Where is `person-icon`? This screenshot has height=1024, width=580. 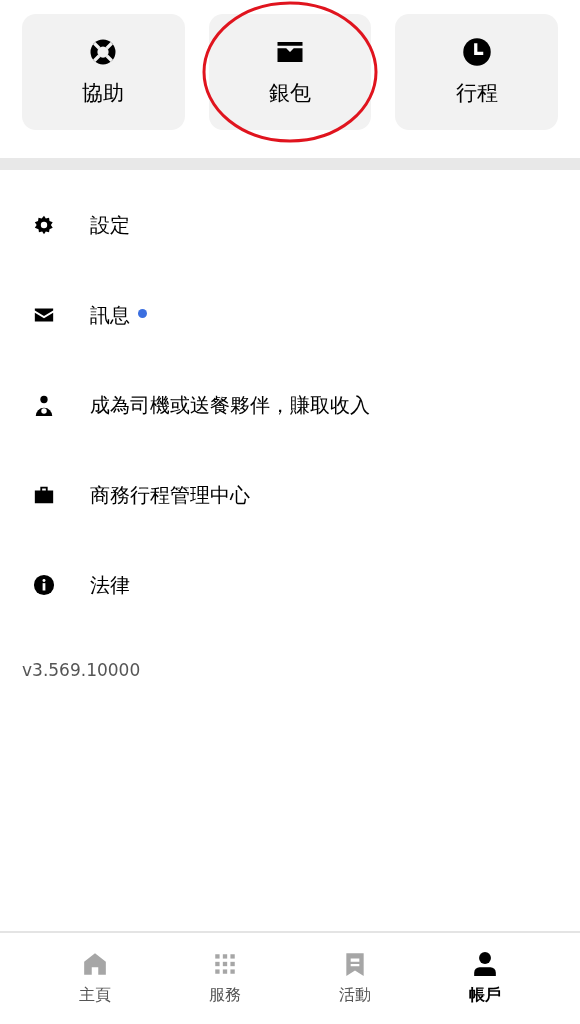 person-icon is located at coordinates (485, 964).